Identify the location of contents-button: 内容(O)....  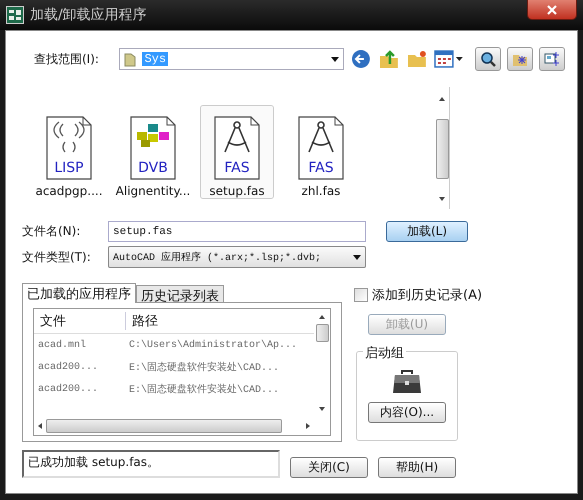
(407, 412).